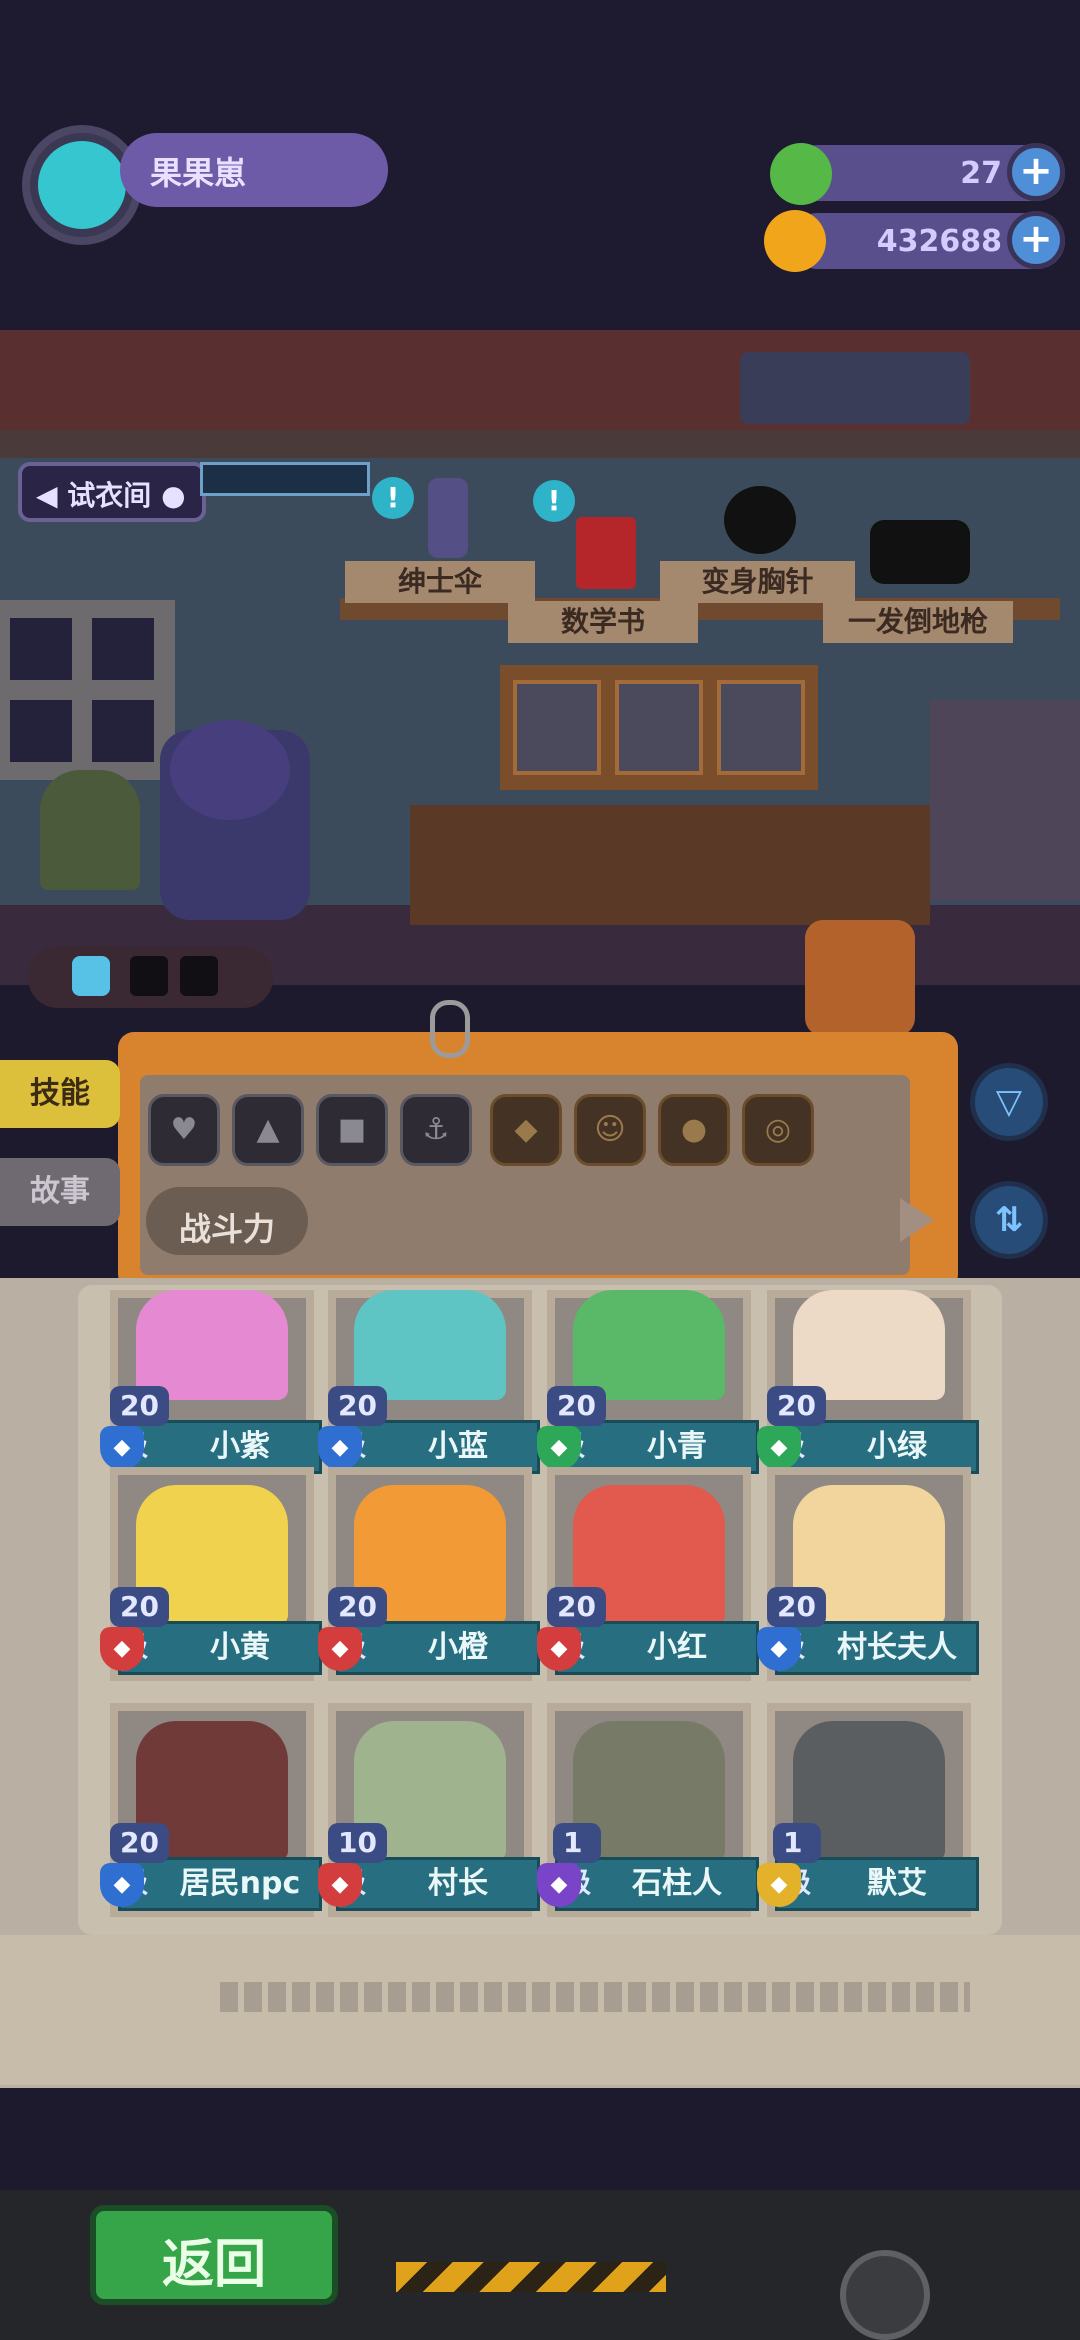  I want to click on umbrella-icon, so click(448, 518).